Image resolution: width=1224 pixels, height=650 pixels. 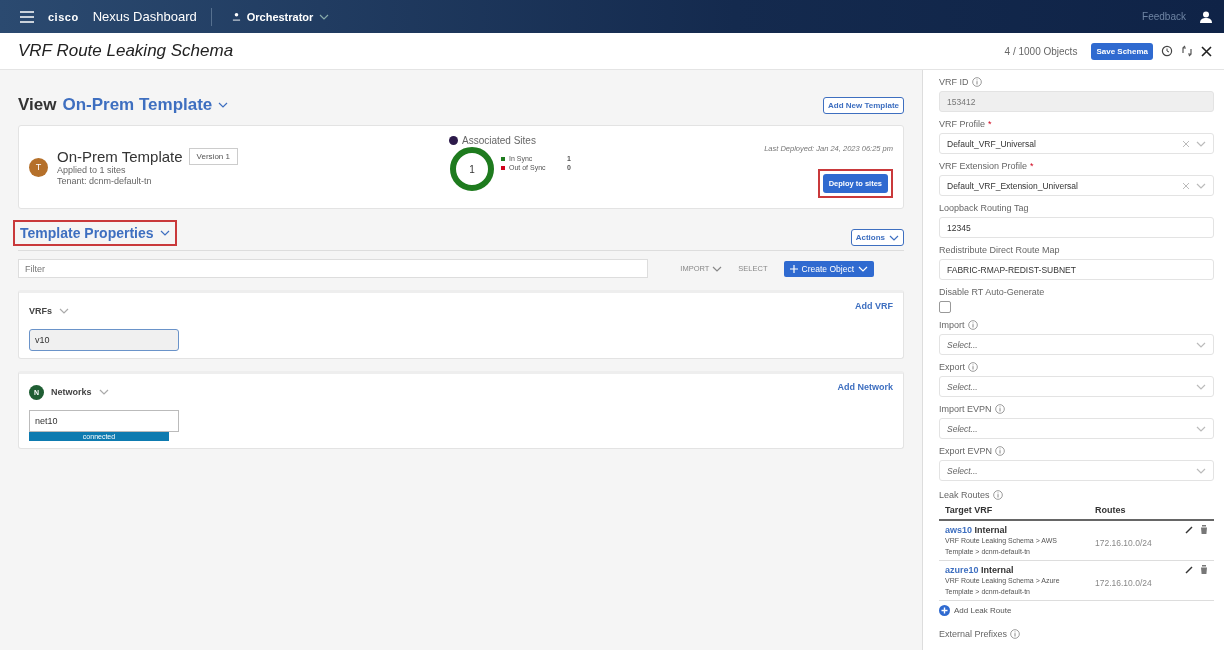 What do you see at coordinates (145, 105) in the screenshot?
I see `template-dropdown: On-Prem Template` at bounding box center [145, 105].